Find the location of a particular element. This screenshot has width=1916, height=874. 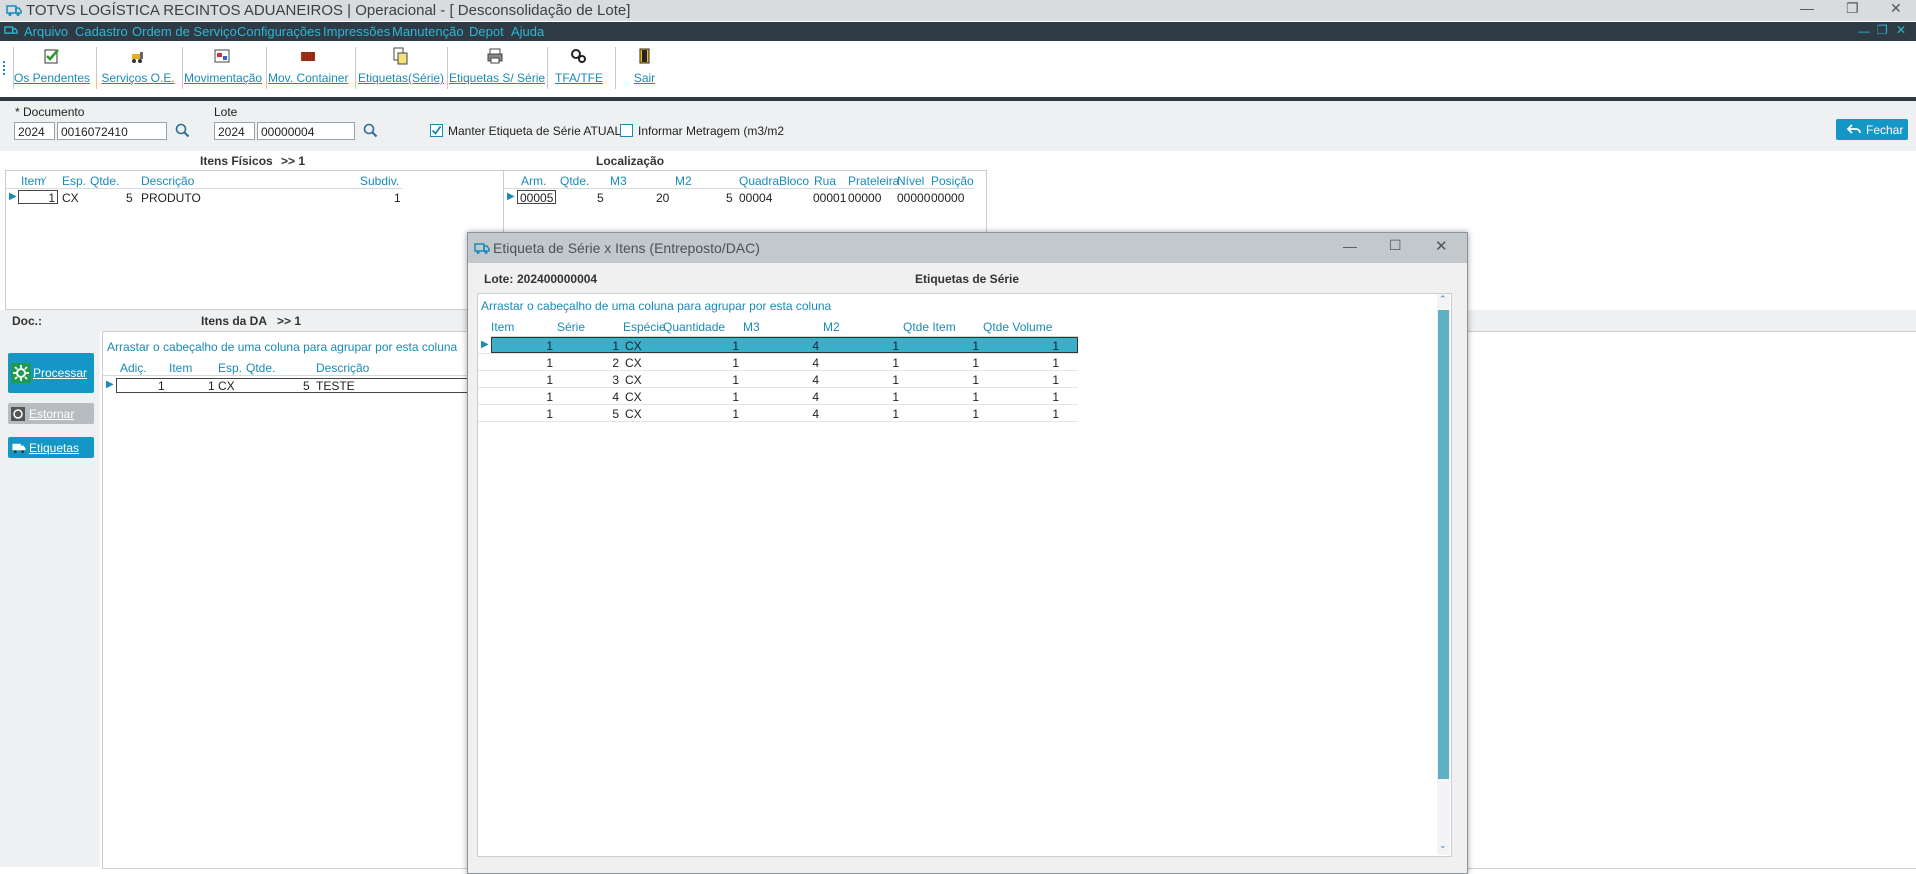

cell-quantidade: 1 is located at coordinates (735, 363).